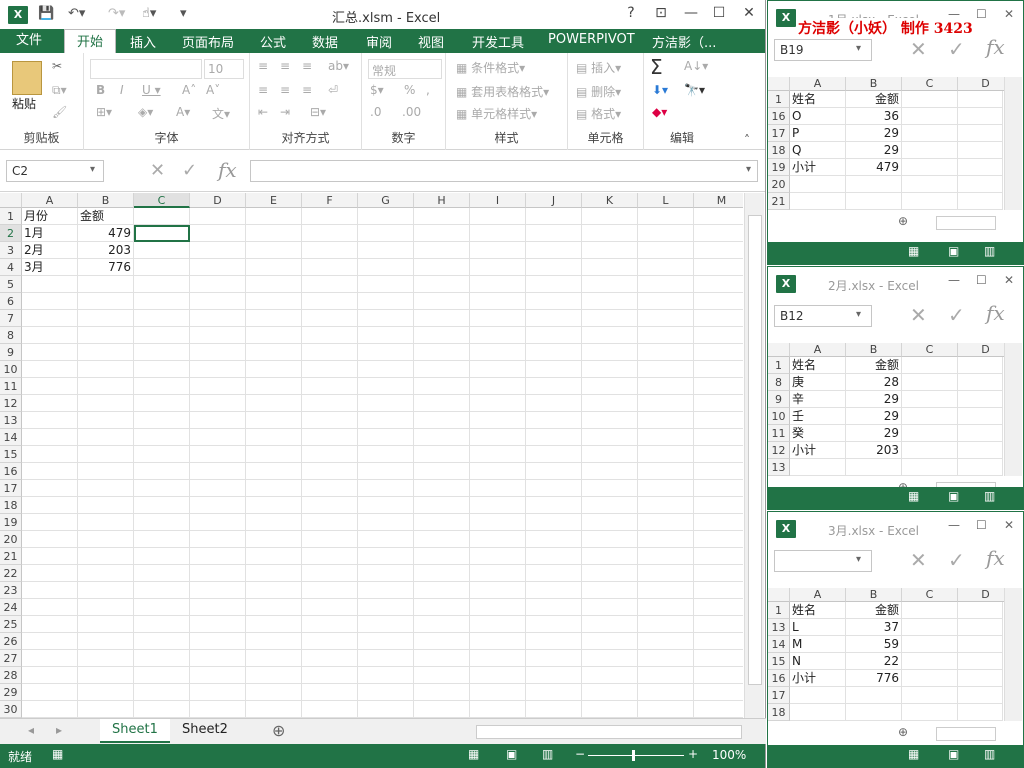 This screenshot has width=1024, height=768. What do you see at coordinates (330, 369) in the screenshot?
I see `cell-f10` at bounding box center [330, 369].